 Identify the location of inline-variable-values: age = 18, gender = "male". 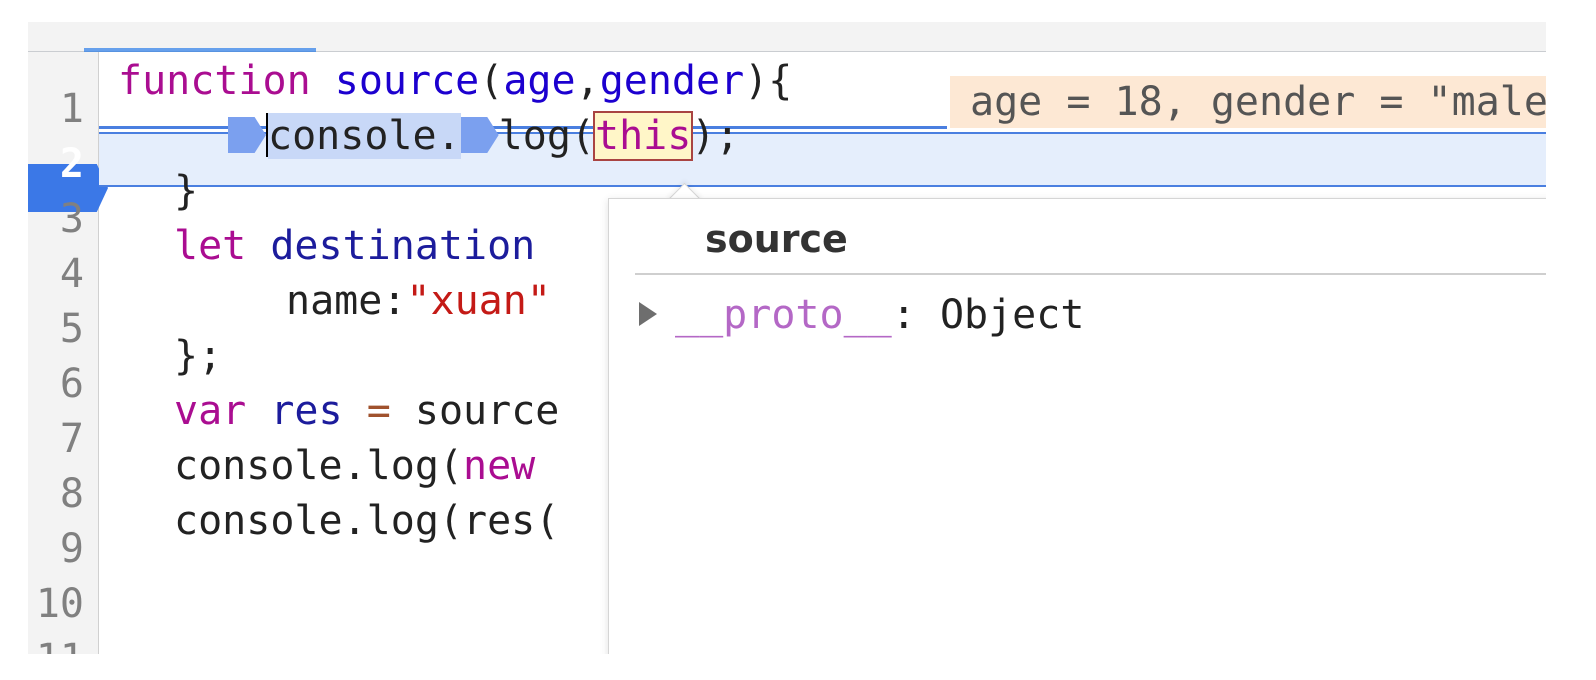
(1248, 102).